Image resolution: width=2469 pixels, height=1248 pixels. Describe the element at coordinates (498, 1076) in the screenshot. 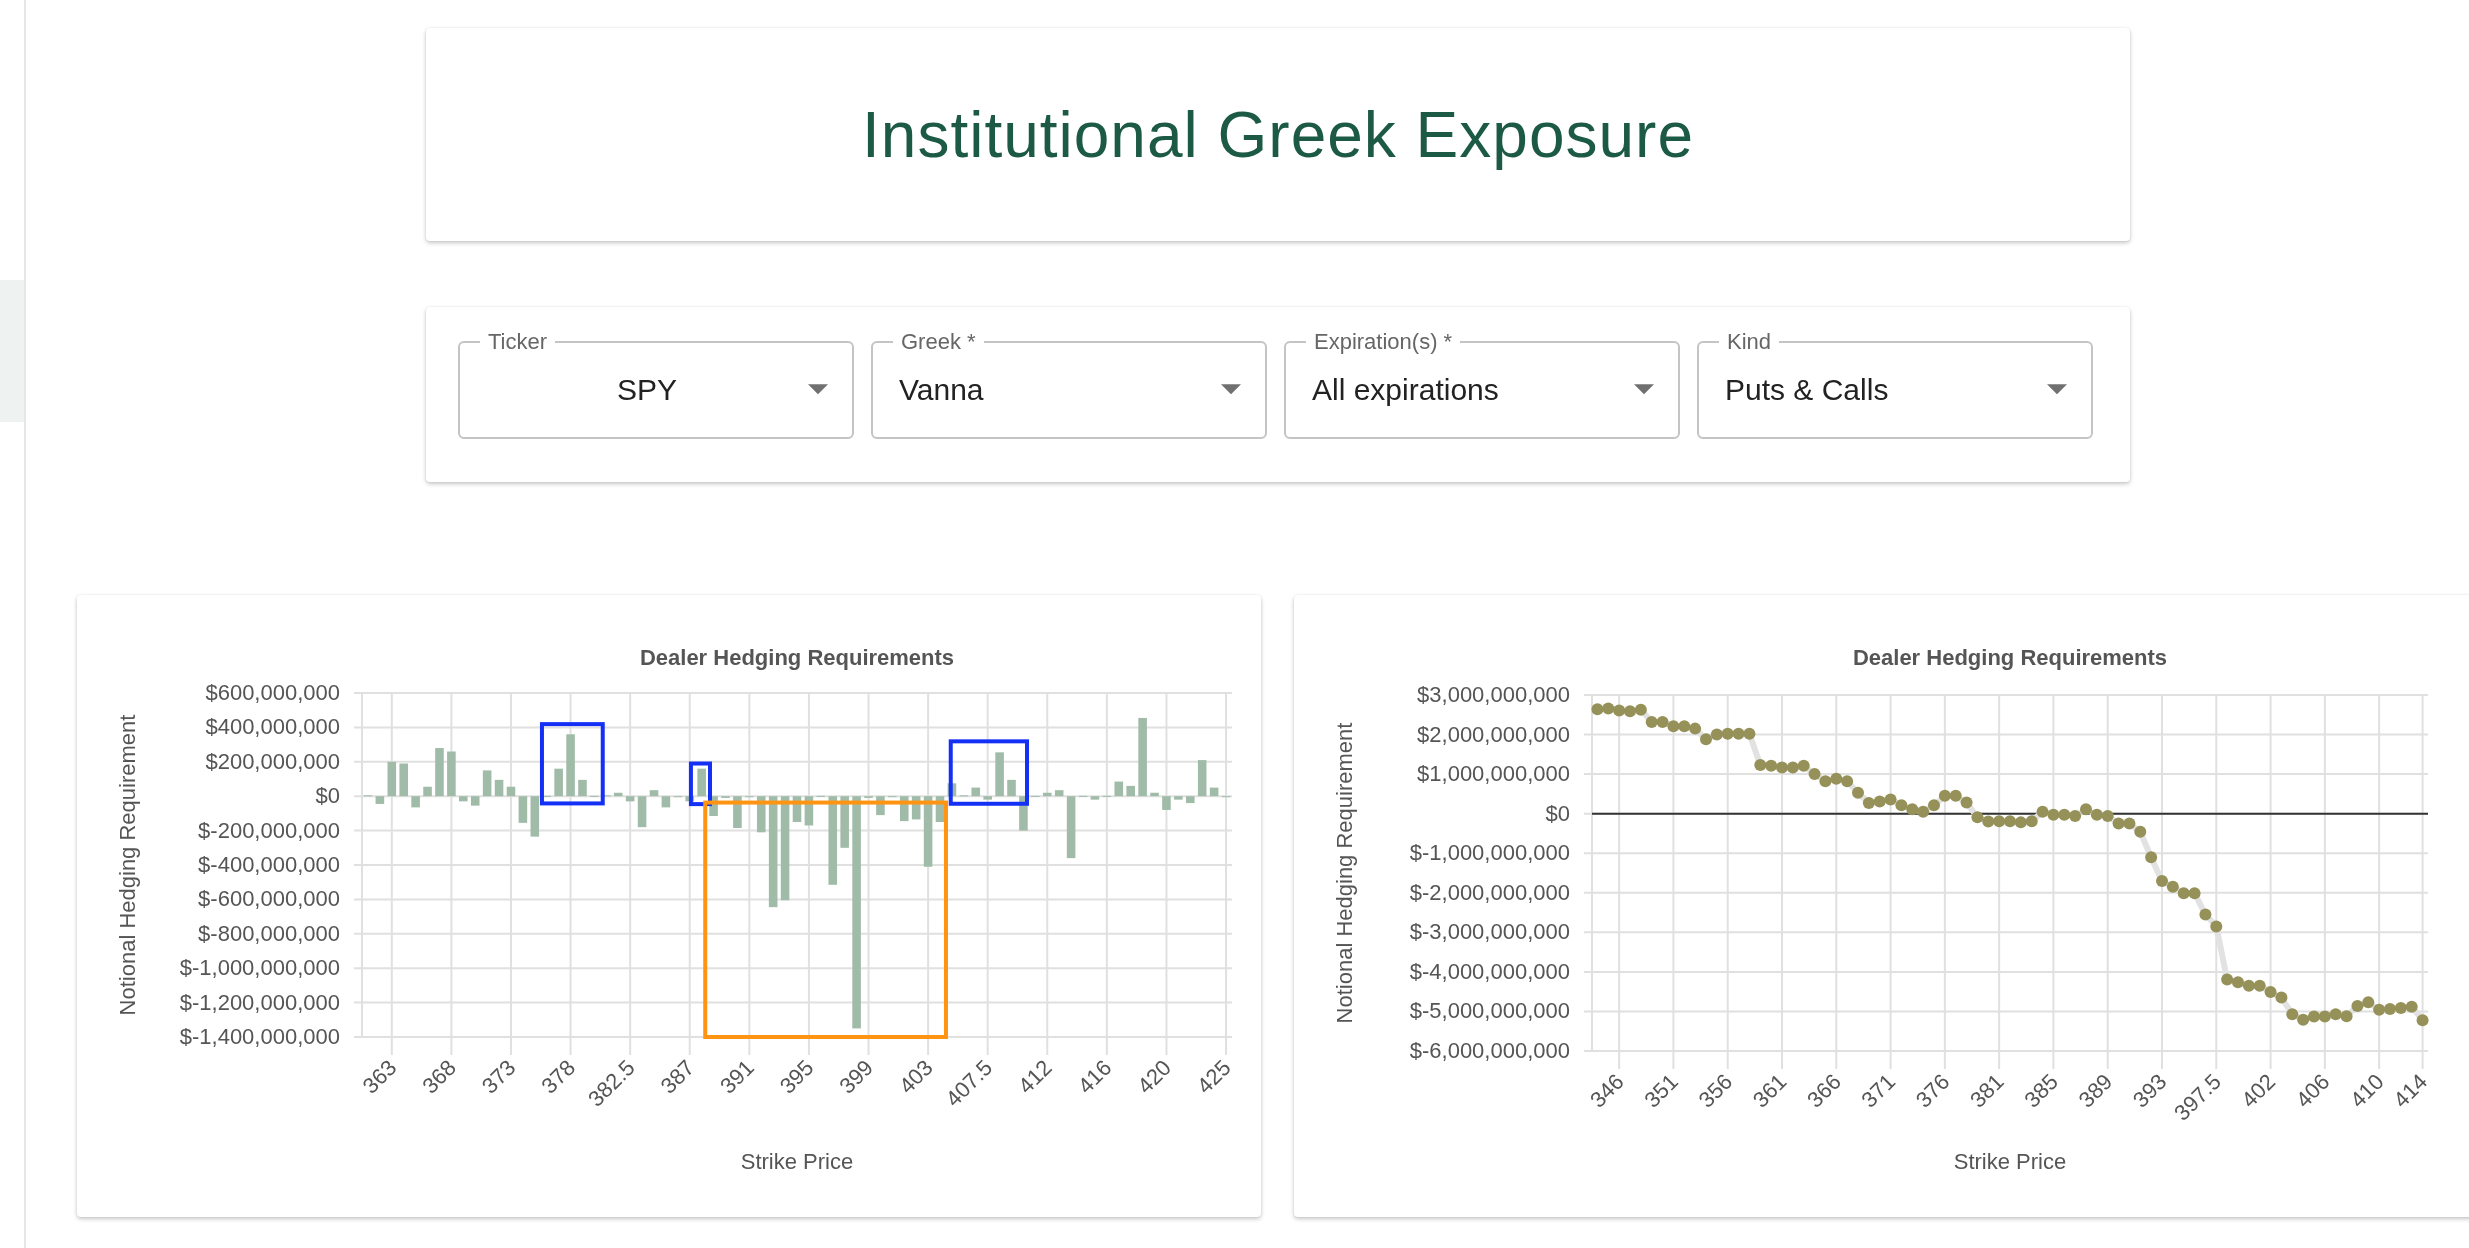

I see `axis-label: 373` at that location.